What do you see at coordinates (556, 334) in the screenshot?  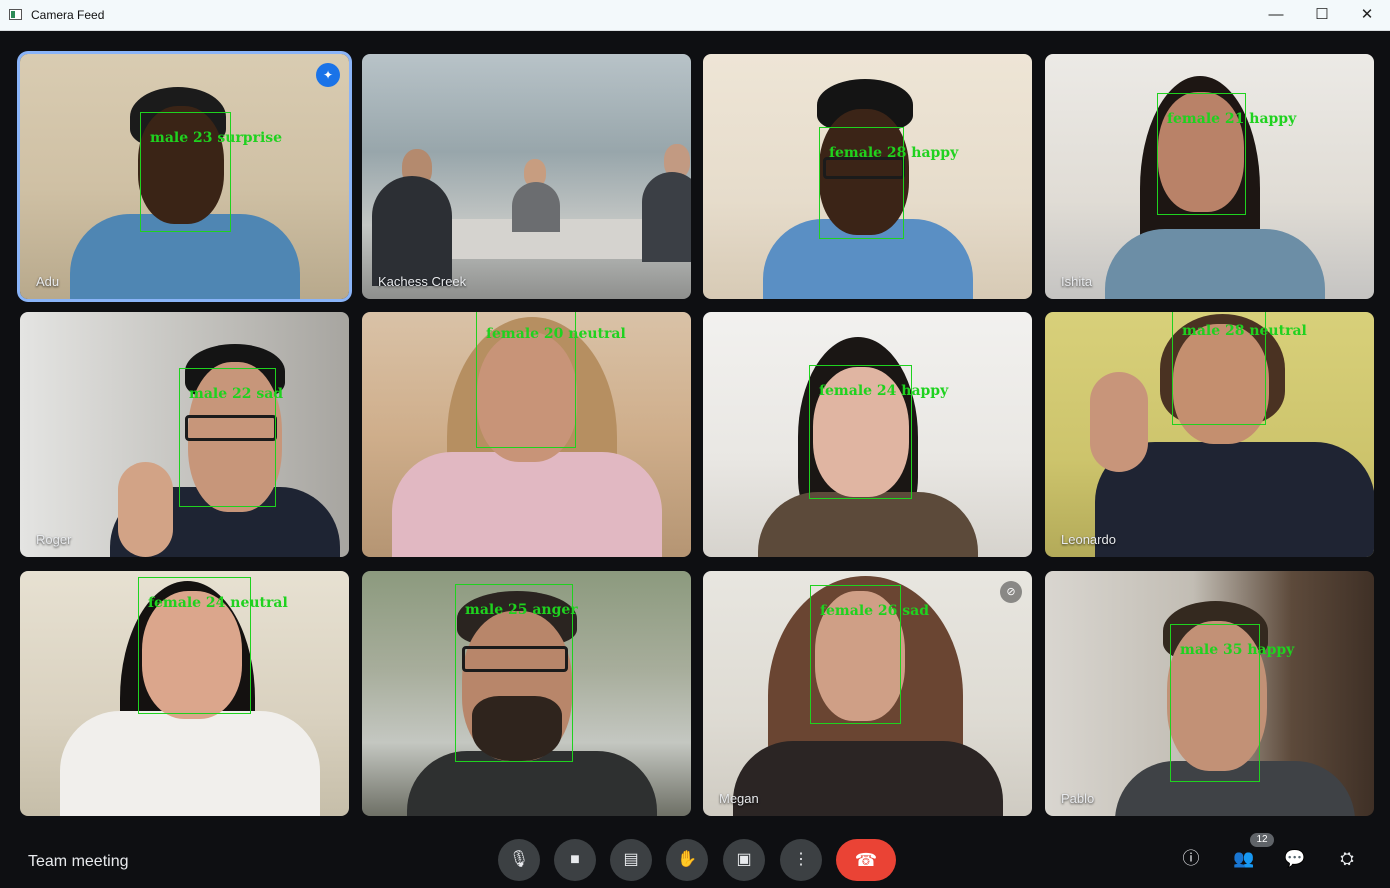 I see `face-detection-label: female 20 neutral` at bounding box center [556, 334].